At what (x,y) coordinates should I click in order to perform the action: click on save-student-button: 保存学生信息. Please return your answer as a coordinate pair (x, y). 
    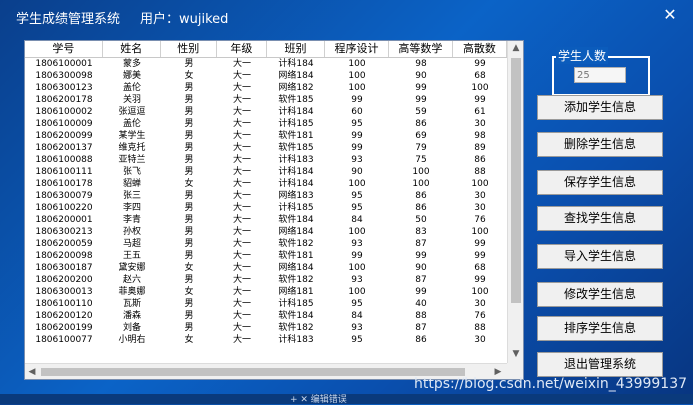
    Looking at the image, I should click on (600, 182).